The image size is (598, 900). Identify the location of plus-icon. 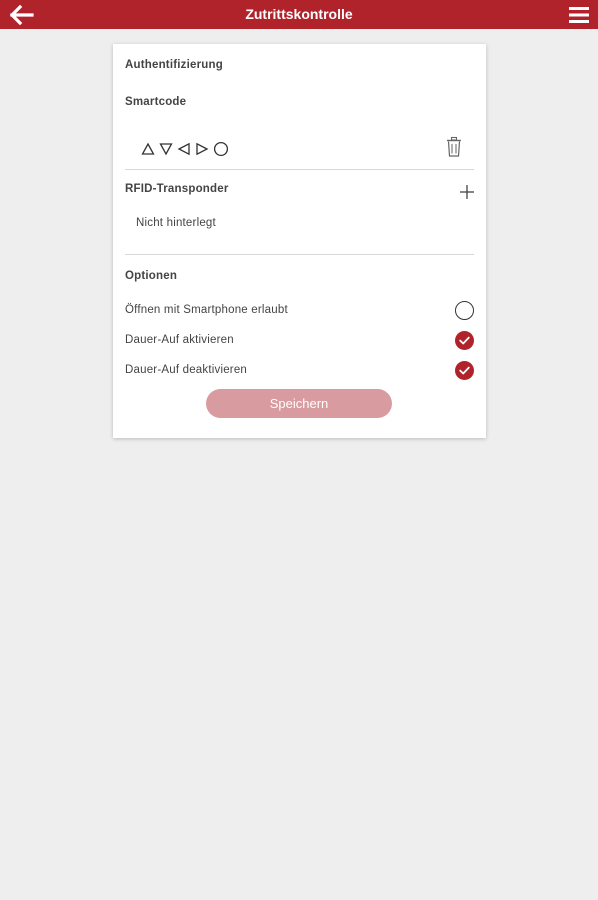
(467, 192).